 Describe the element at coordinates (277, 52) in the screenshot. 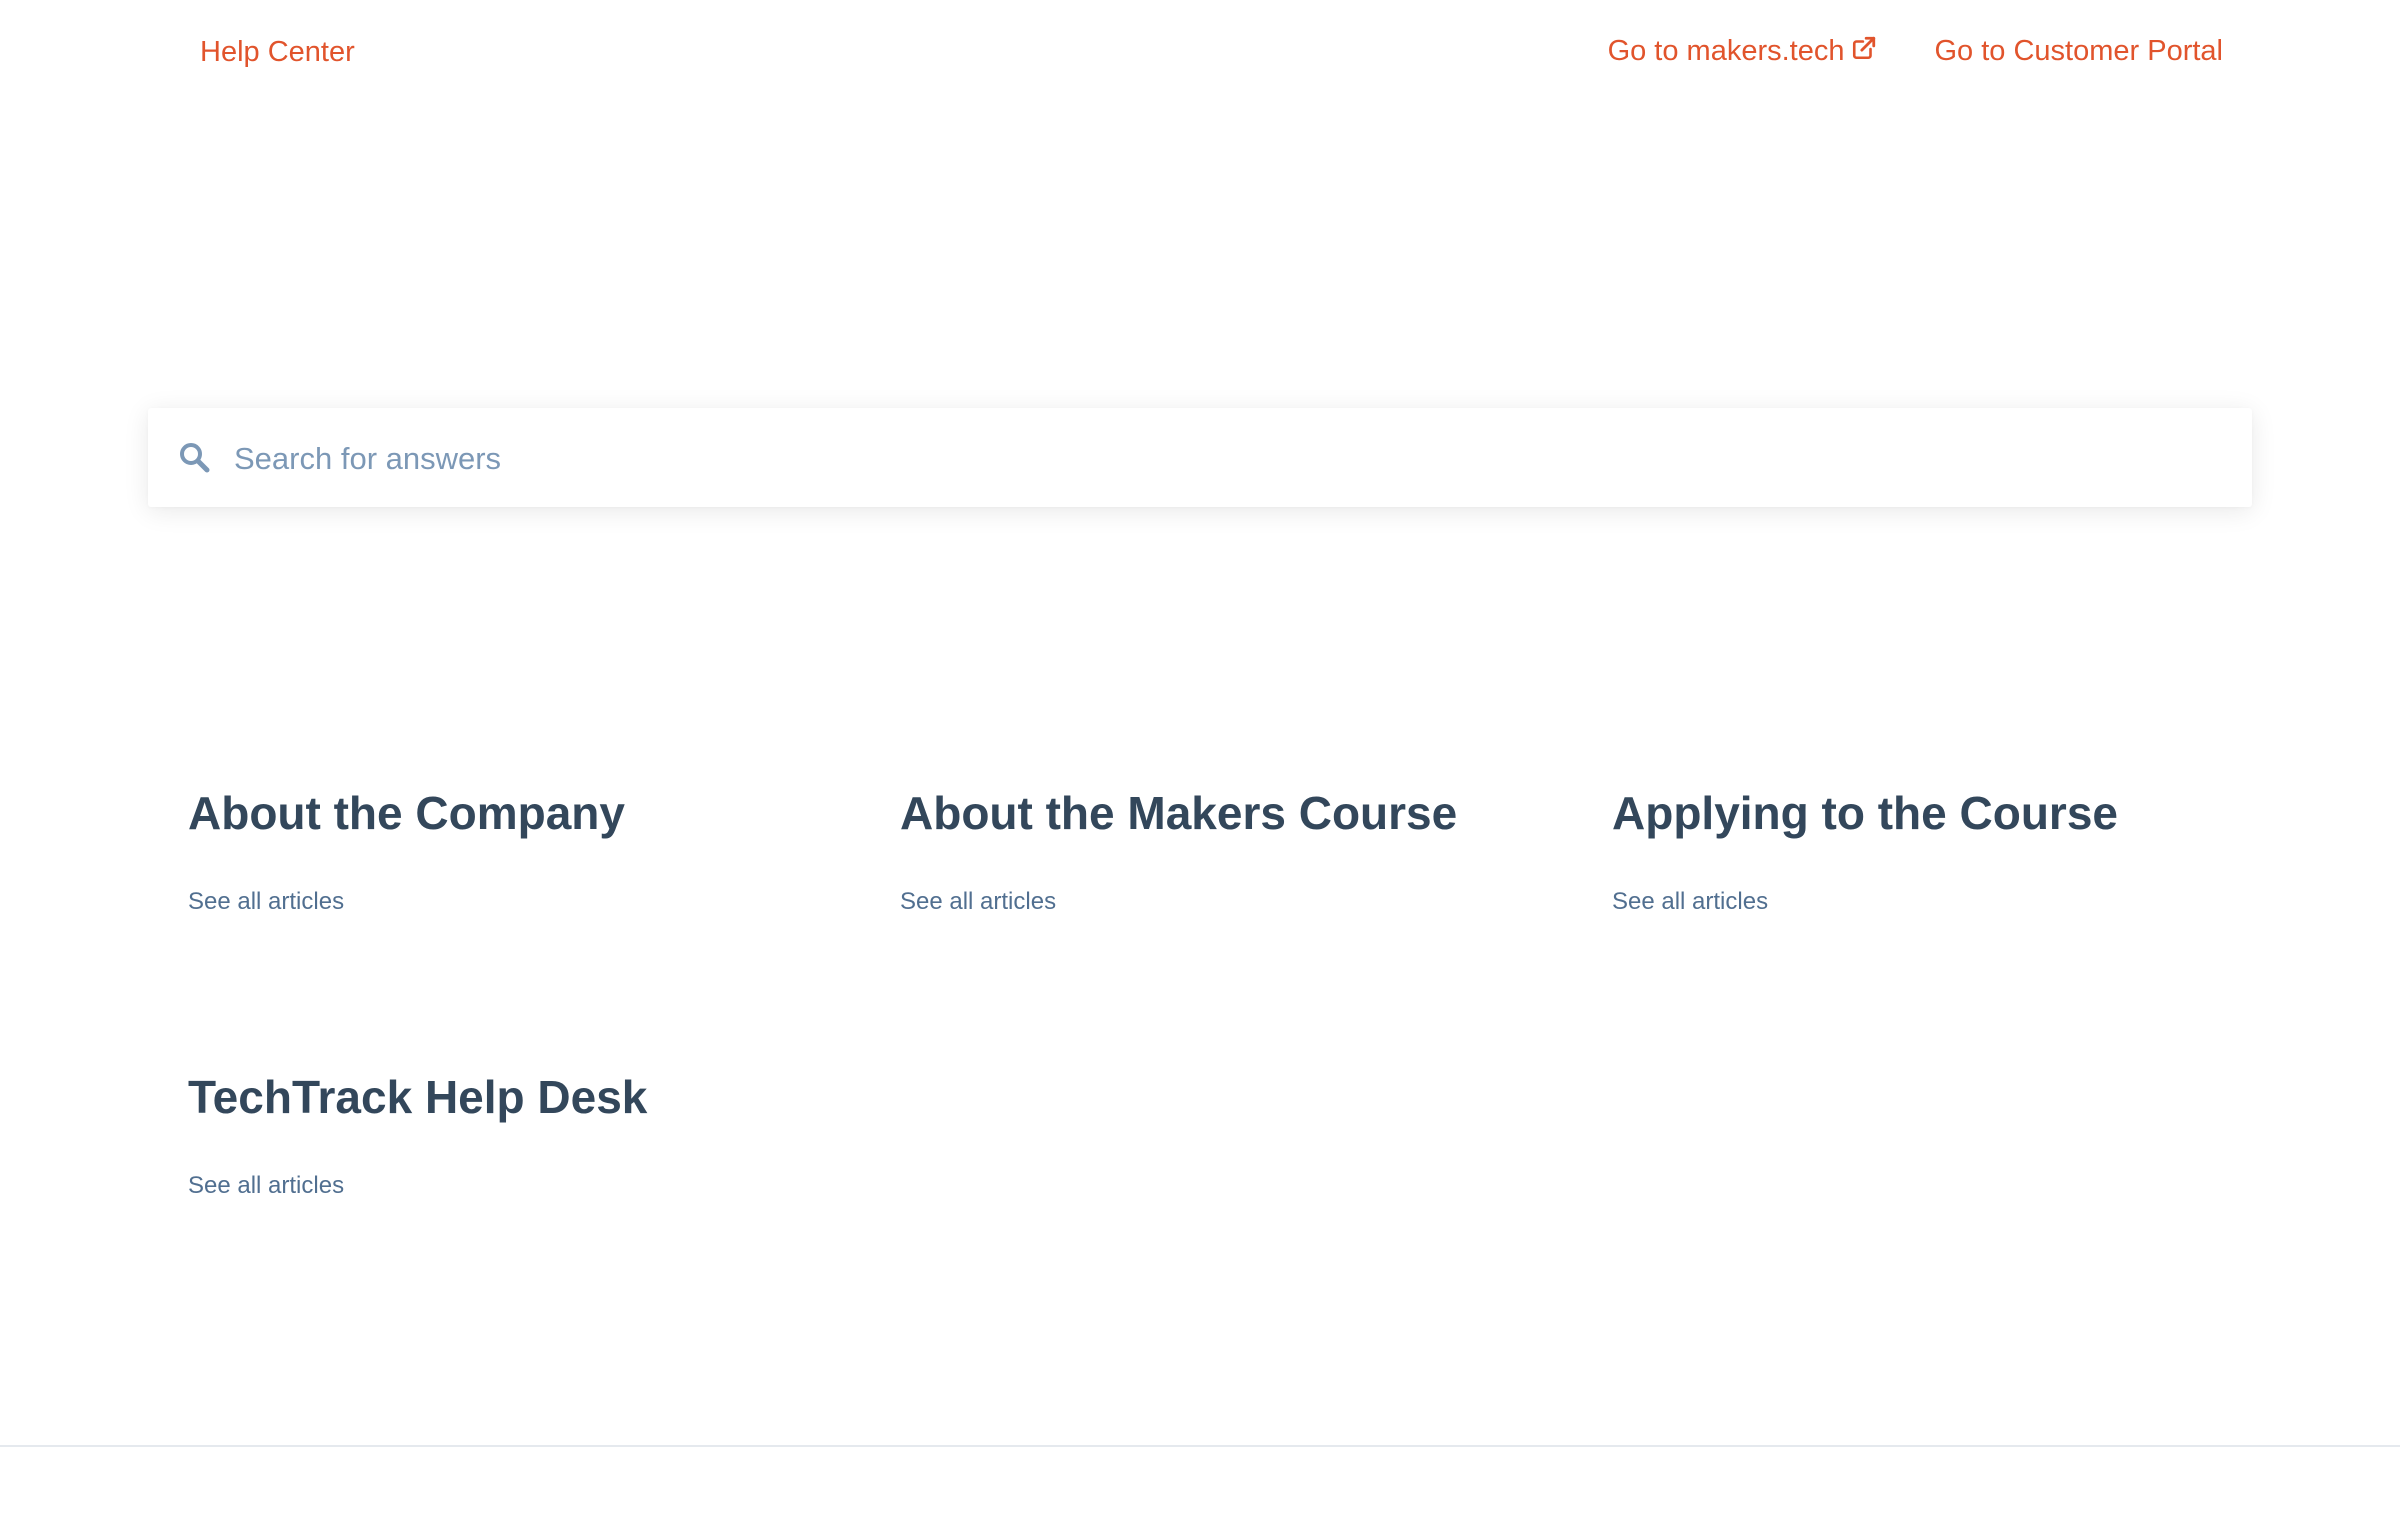

I see `help-center-link: Help Center` at that location.